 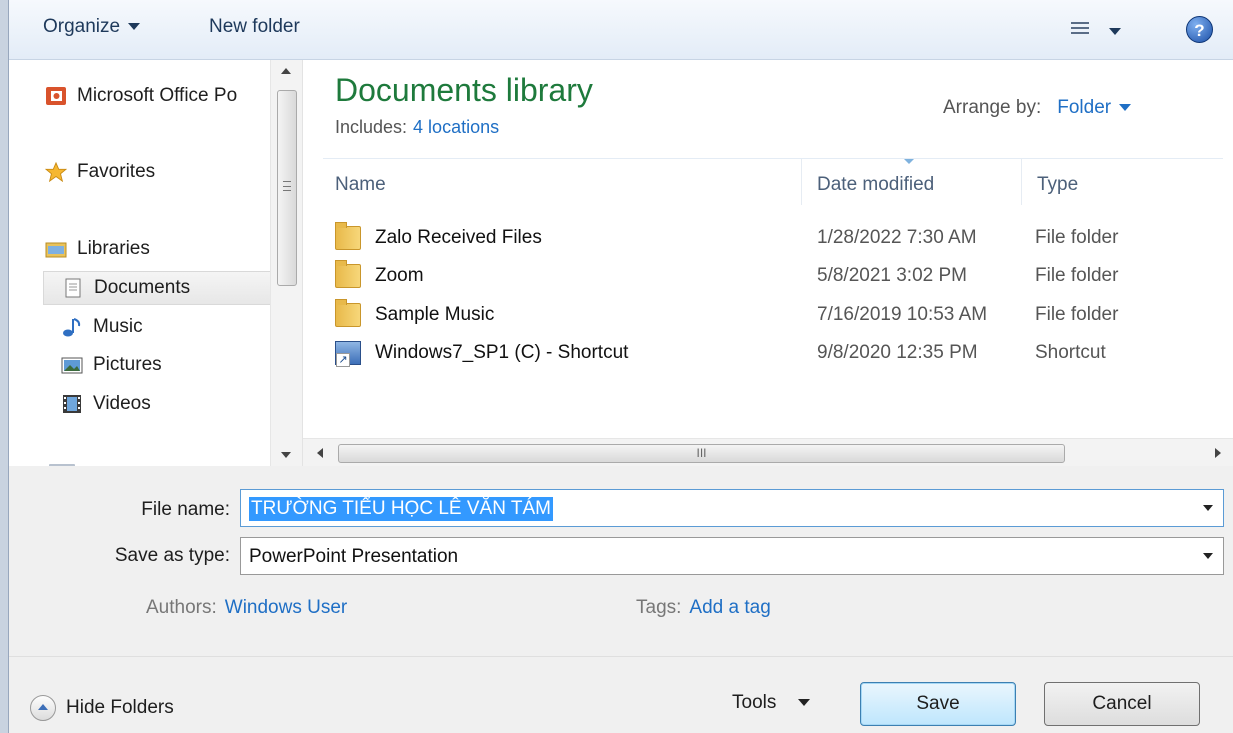 What do you see at coordinates (360, 185) in the screenshot?
I see `column-name: Name` at bounding box center [360, 185].